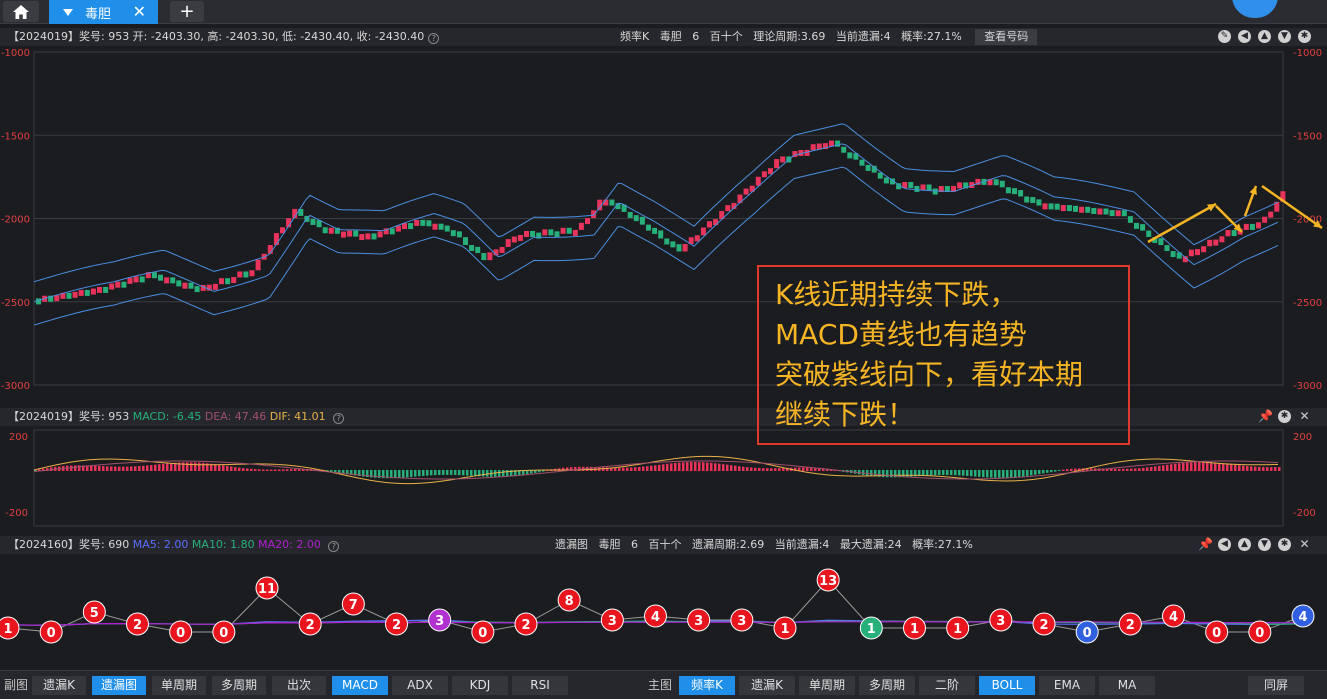 This screenshot has height=699, width=1327. I want to click on sub-multi-period-button: 多周期, so click(239, 685).